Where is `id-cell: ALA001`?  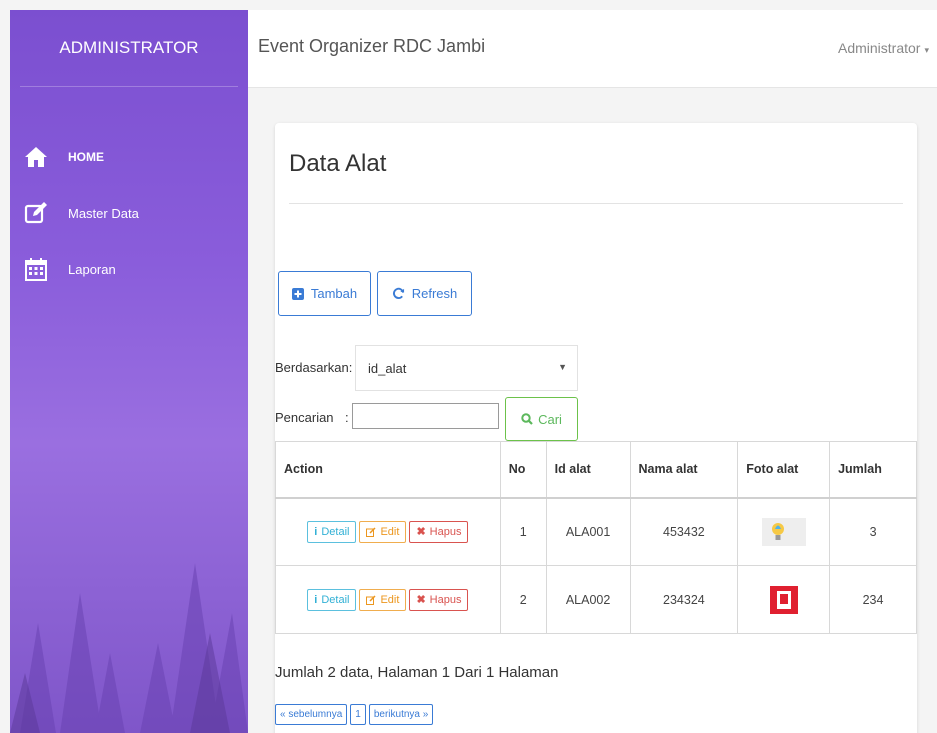 id-cell: ALA001 is located at coordinates (588, 531).